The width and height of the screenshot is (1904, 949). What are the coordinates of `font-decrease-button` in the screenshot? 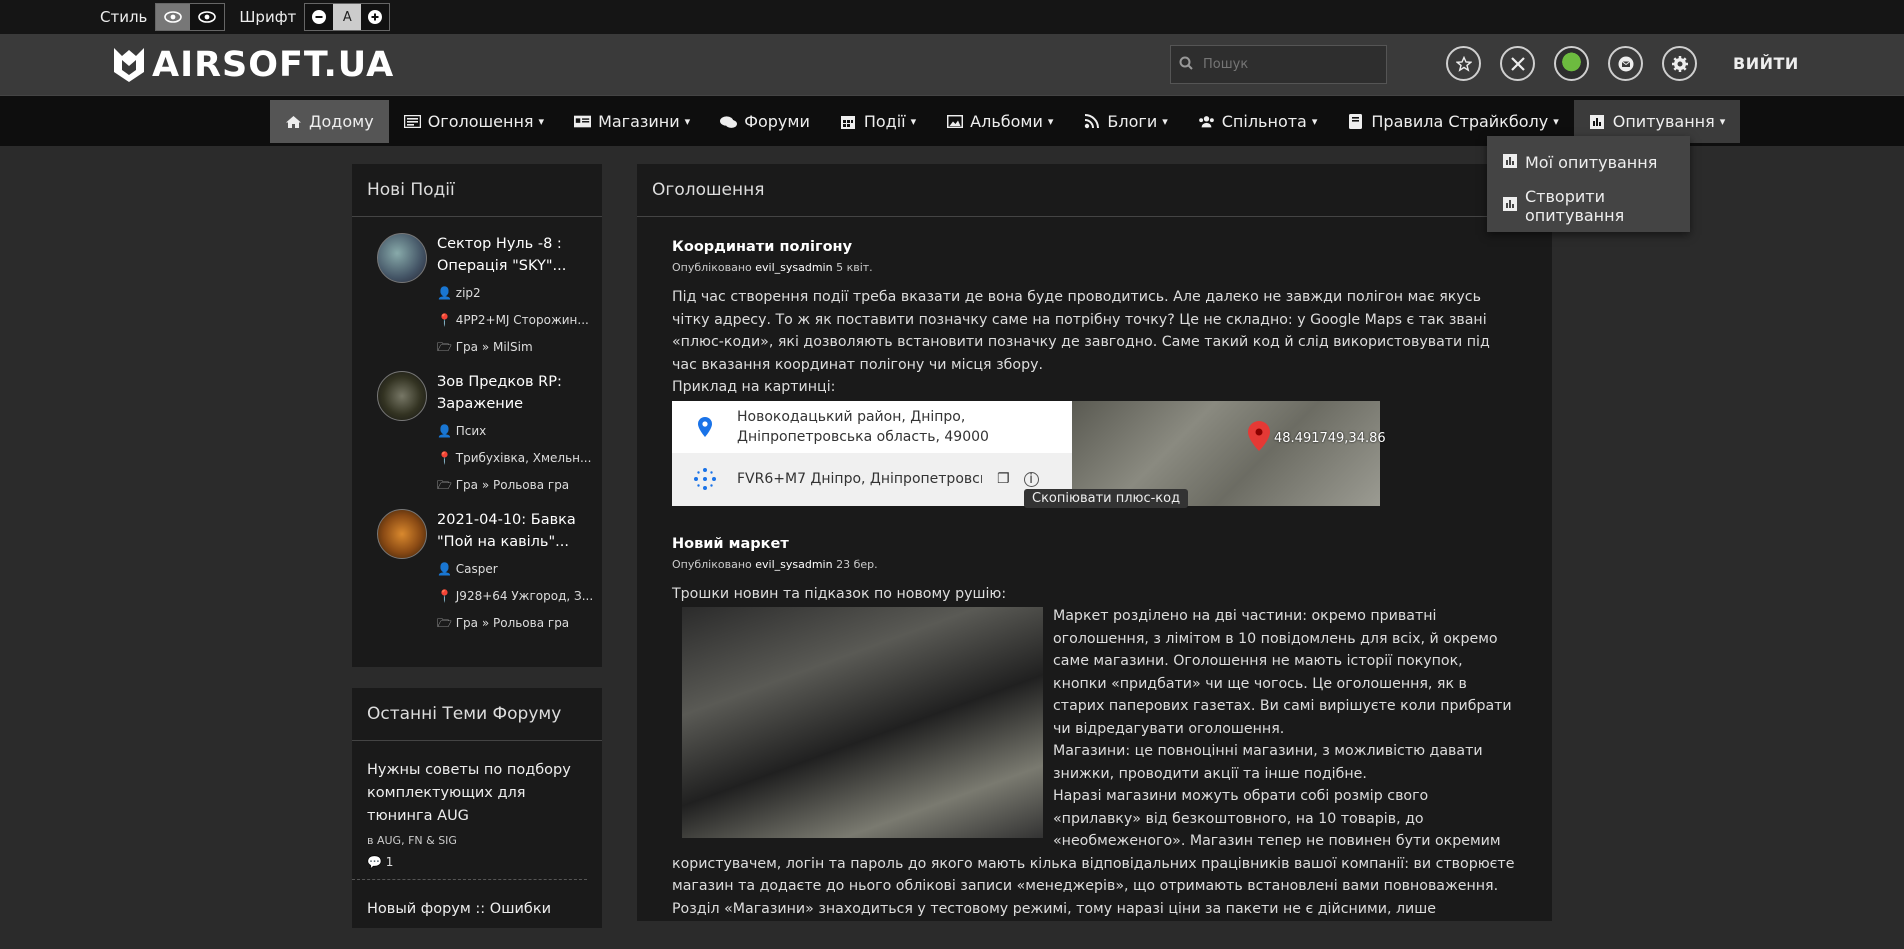 It's located at (319, 17).